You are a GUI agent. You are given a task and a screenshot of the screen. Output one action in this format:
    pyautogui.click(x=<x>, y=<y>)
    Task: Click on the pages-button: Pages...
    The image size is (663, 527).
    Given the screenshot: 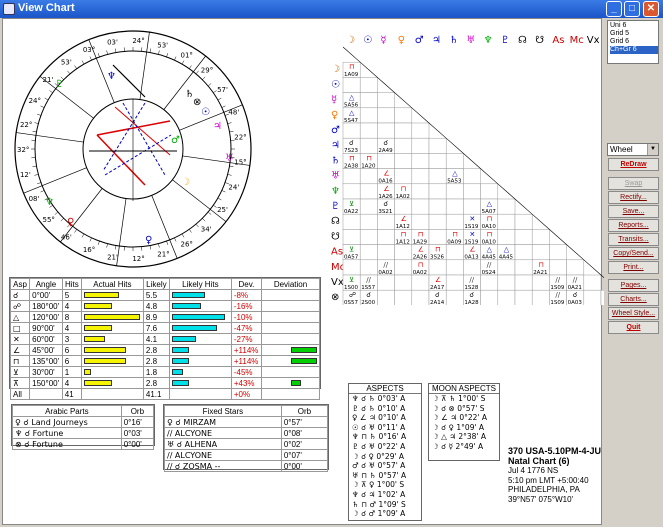 What is the action you would take?
    pyautogui.click(x=633, y=285)
    